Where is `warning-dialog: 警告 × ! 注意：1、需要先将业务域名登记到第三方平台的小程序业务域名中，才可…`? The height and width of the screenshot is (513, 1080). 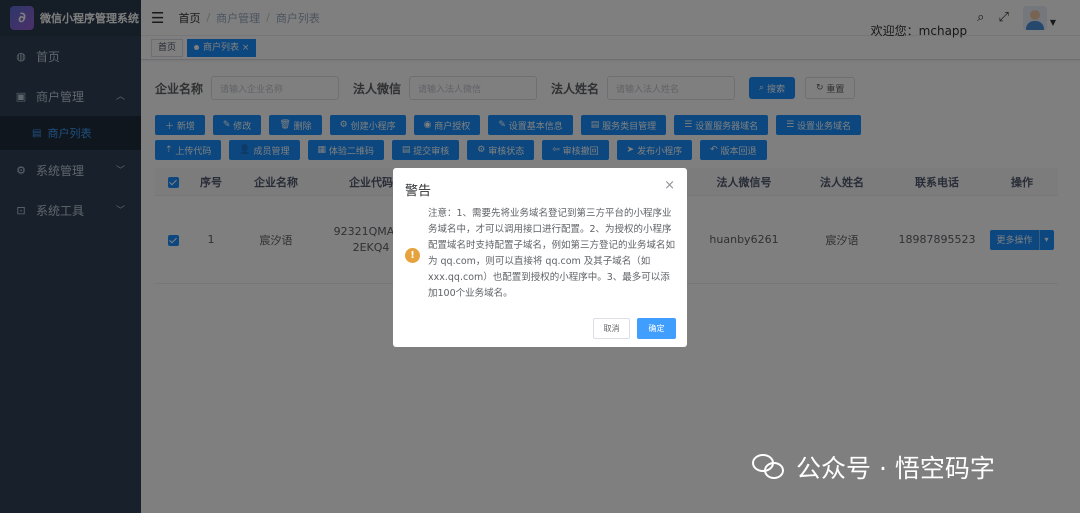 warning-dialog: 警告 × ! 注意：1、需要先将业务域名登记到第三方平台的小程序业务域名中，才可… is located at coordinates (540, 257).